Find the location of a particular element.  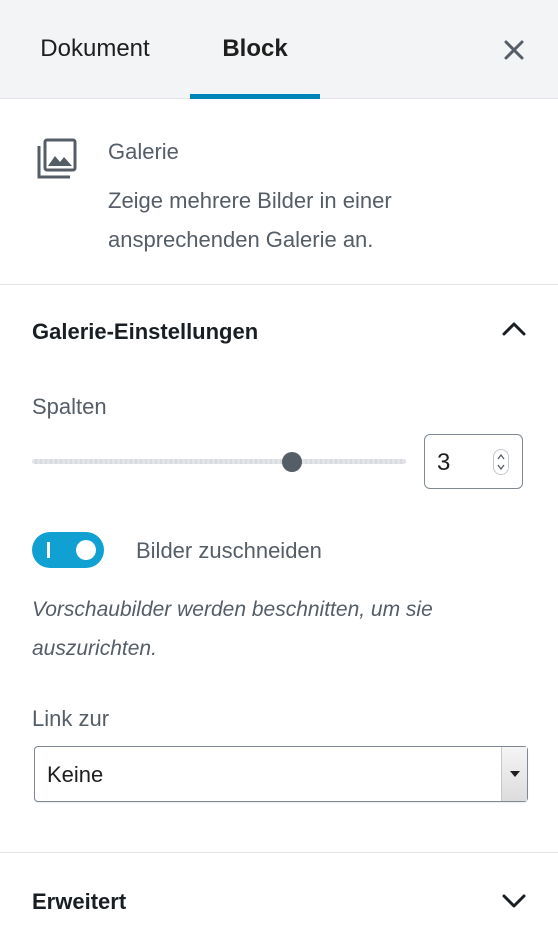

crop-images-label: Bilder zuschneiden is located at coordinates (229, 551).